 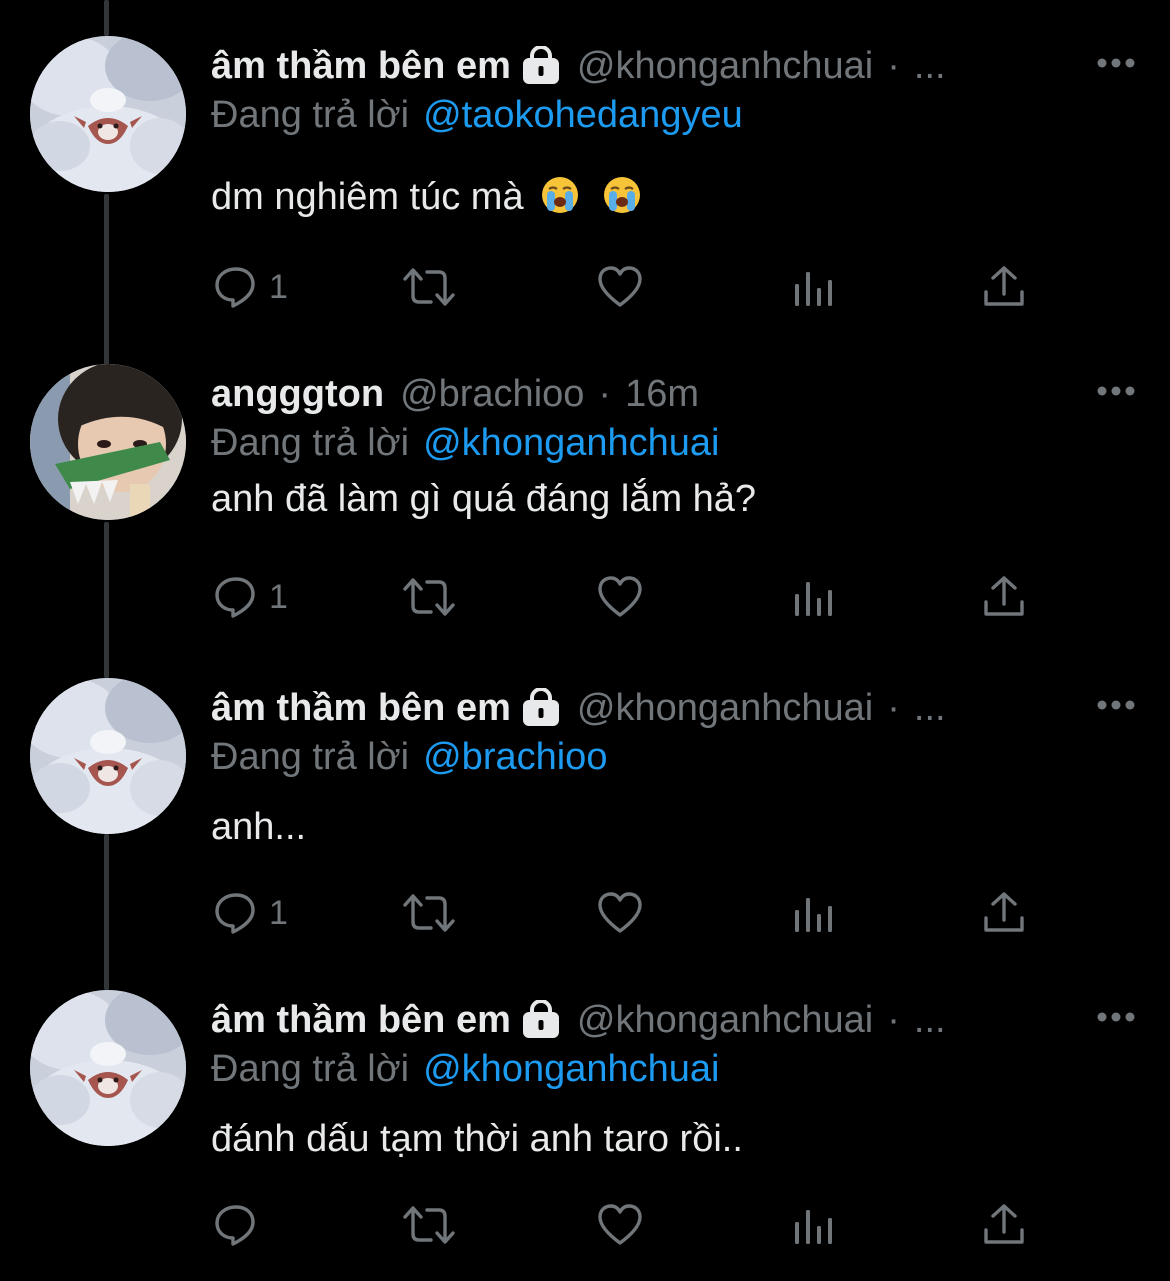 I want to click on tweet-text: anh đã làm gì quá đáng lắm hả?, so click(x=483, y=499).